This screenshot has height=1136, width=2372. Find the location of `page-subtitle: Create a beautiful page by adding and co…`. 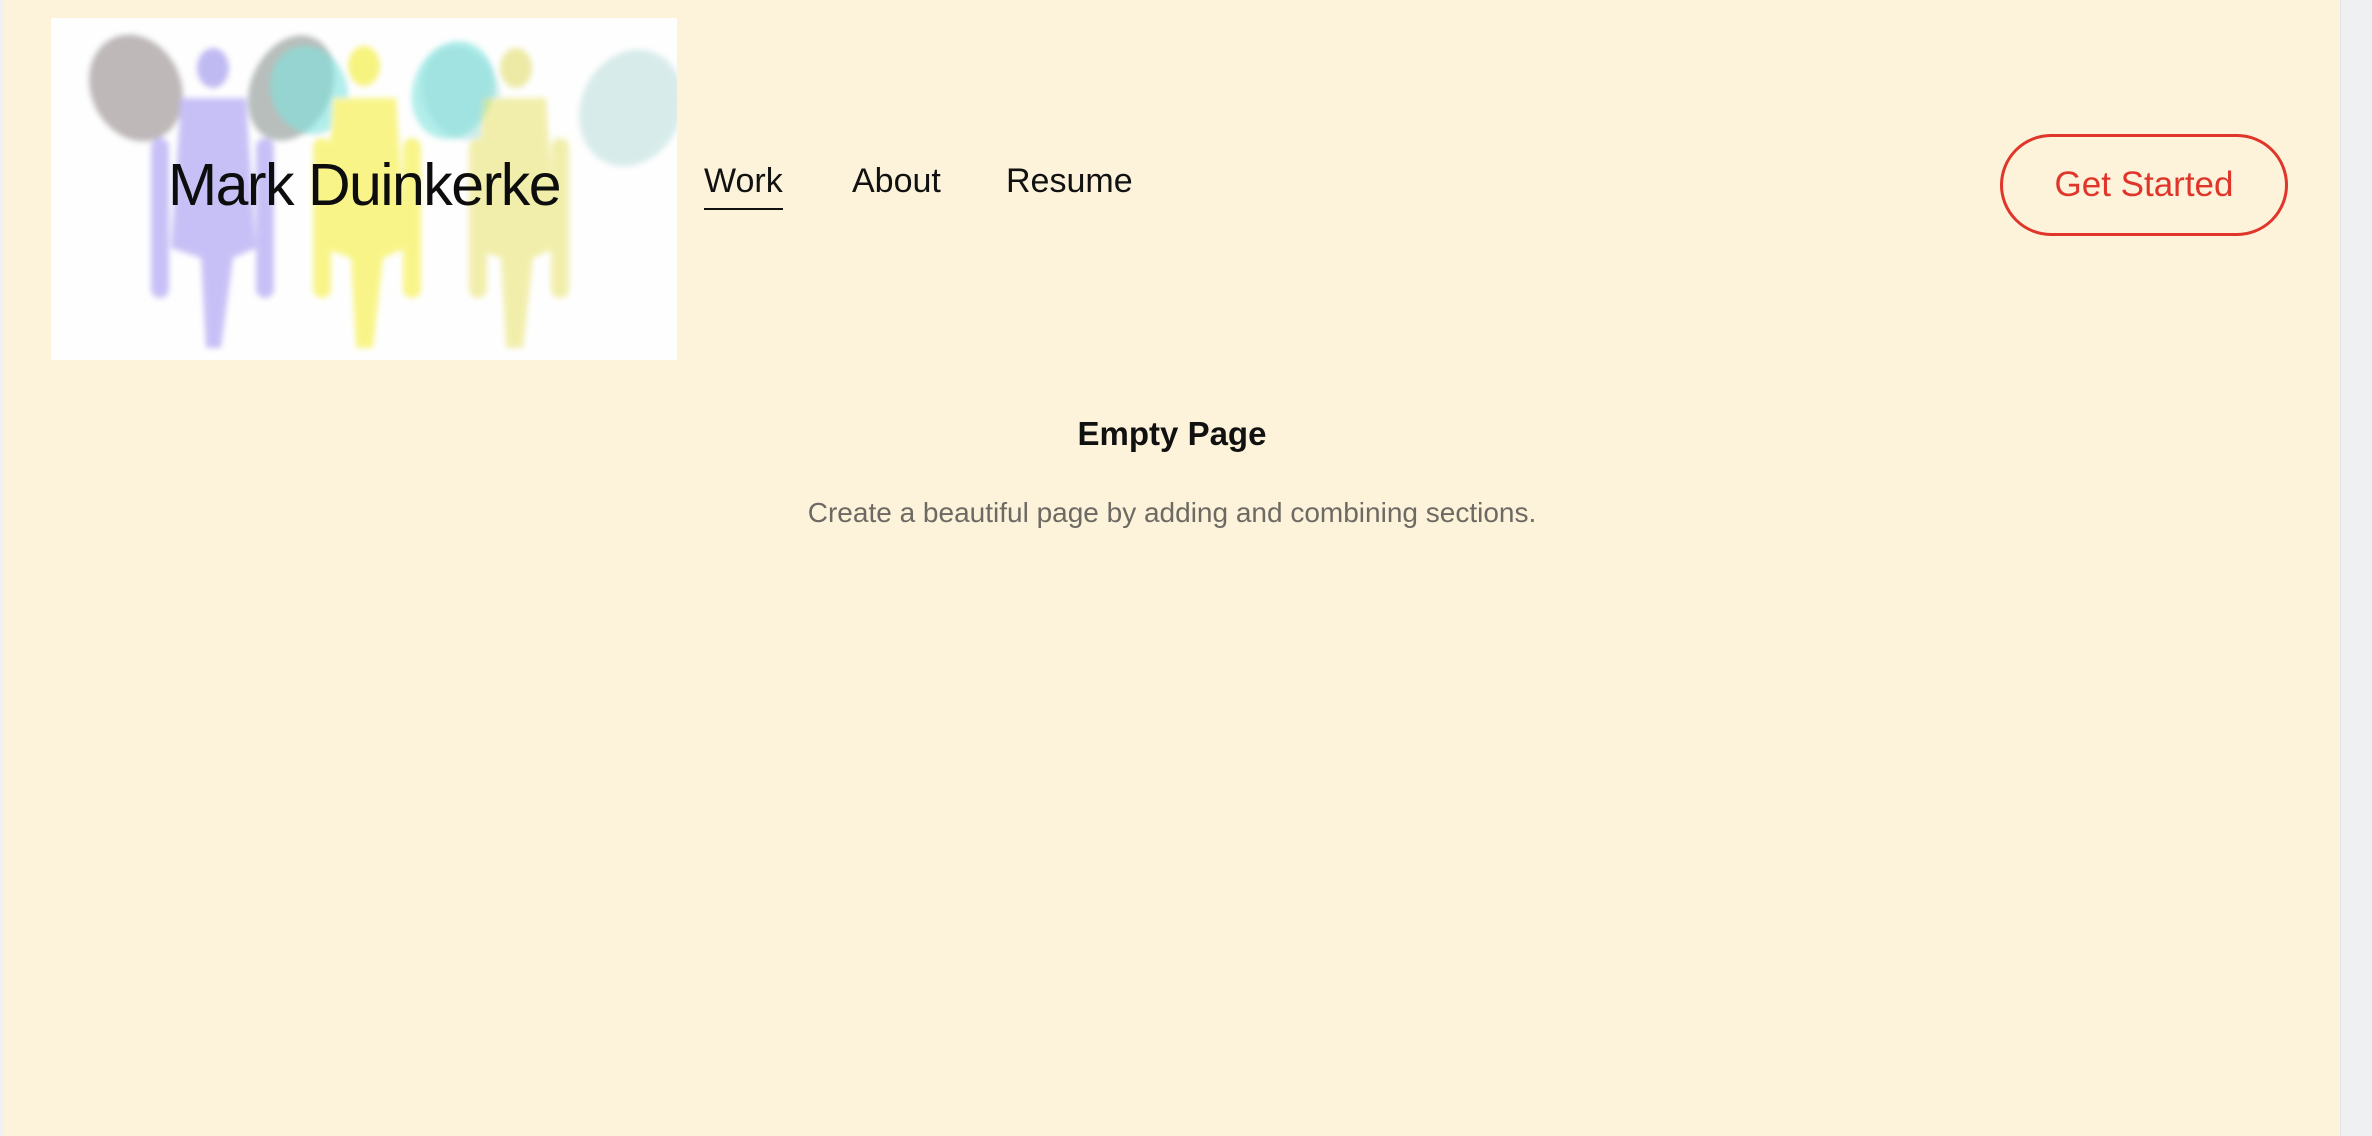

page-subtitle: Create a beautiful page by adding and co… is located at coordinates (1172, 512).